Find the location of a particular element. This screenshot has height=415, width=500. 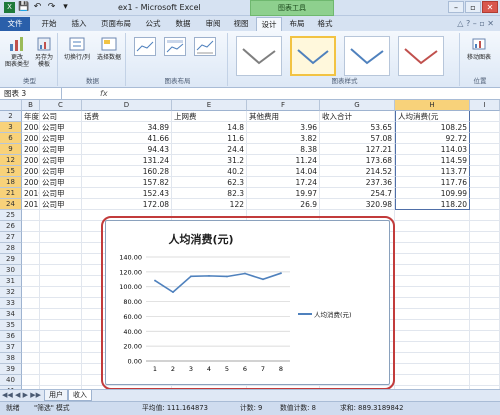

tab-data: 数据 is located at coordinates (183, 24).